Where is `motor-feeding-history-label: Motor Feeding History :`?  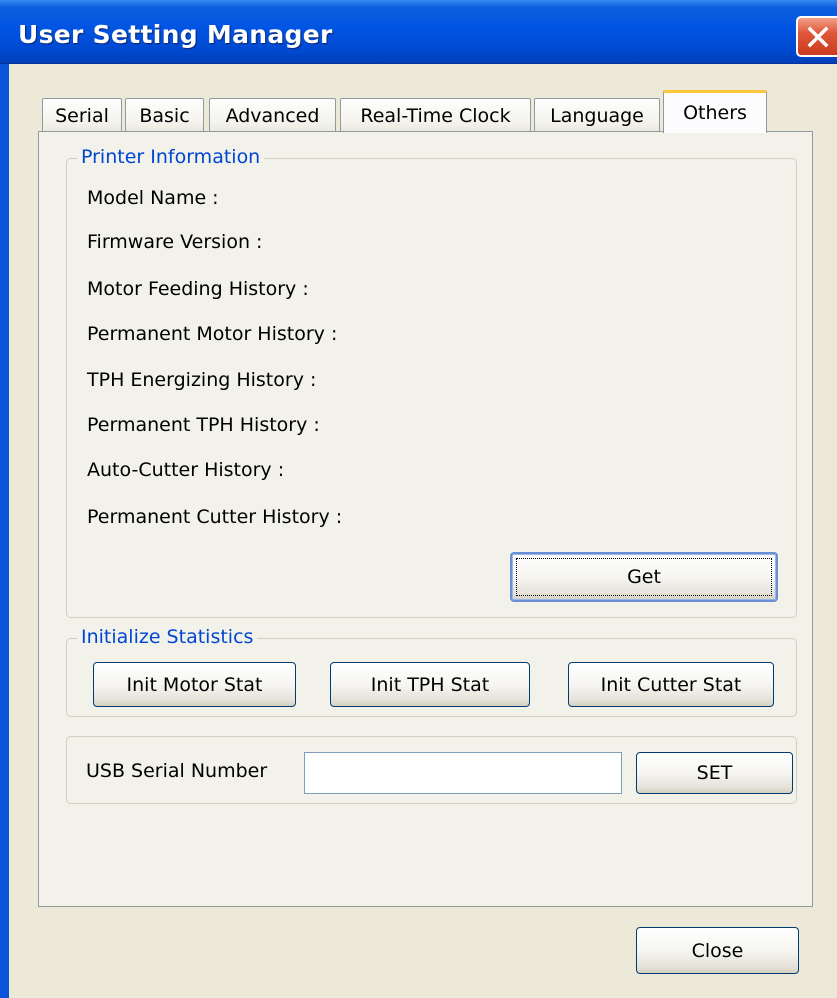 motor-feeding-history-label: Motor Feeding History : is located at coordinates (198, 289).